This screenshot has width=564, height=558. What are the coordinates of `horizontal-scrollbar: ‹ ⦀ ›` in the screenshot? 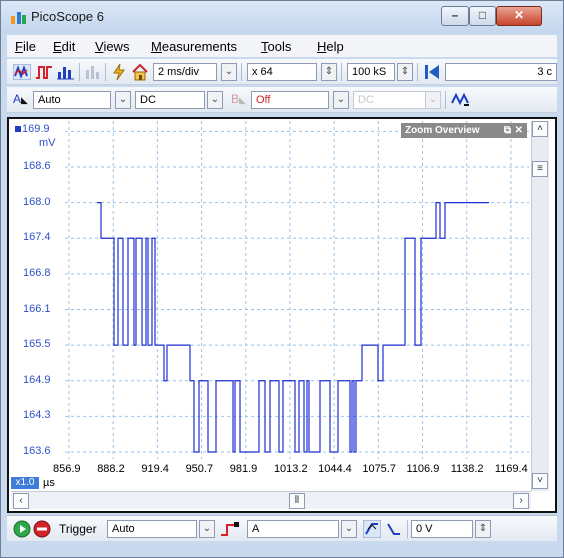 It's located at (271, 500).